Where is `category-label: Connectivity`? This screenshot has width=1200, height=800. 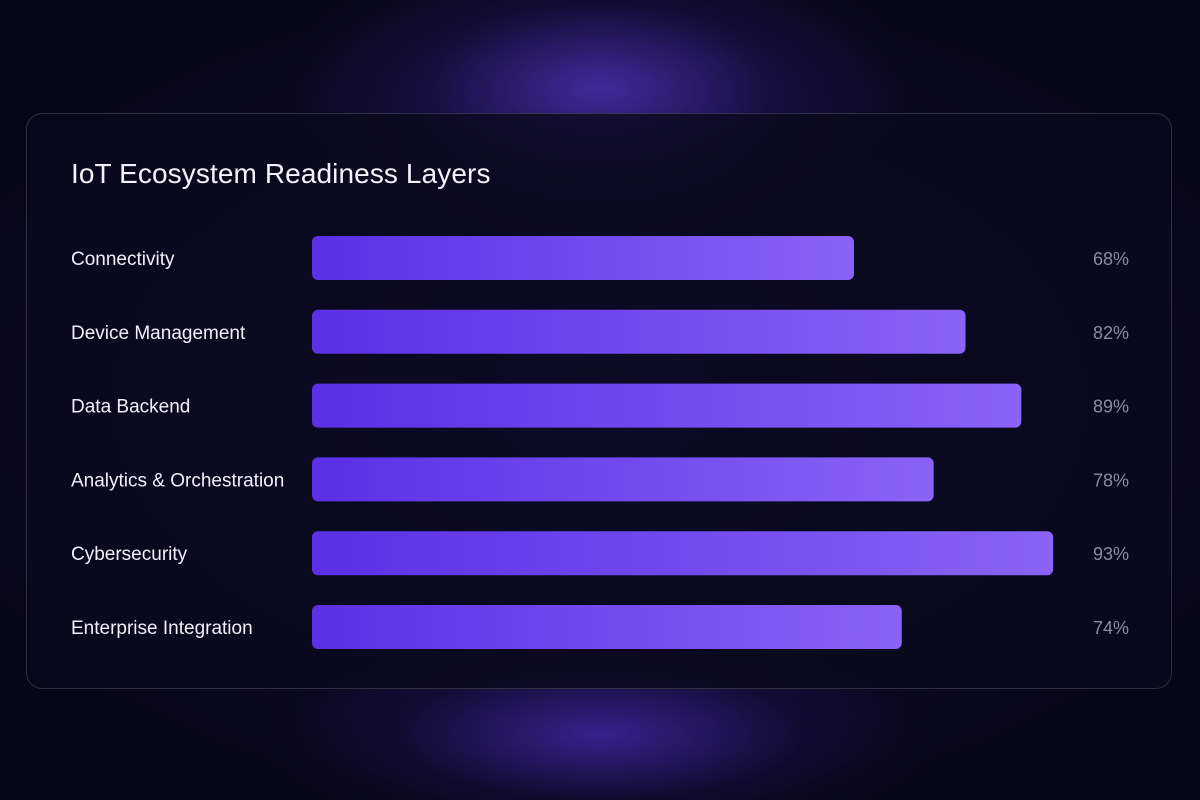 category-label: Connectivity is located at coordinates (123, 259).